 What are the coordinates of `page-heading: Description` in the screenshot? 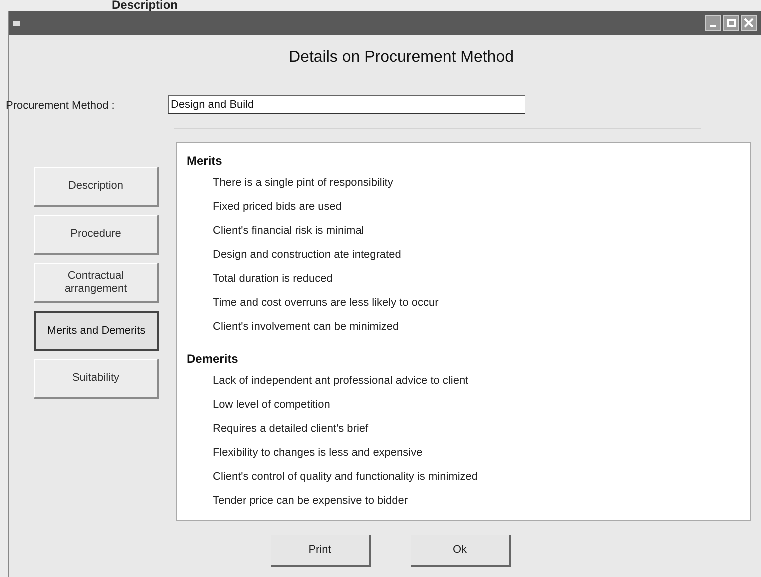 It's located at (145, 5).